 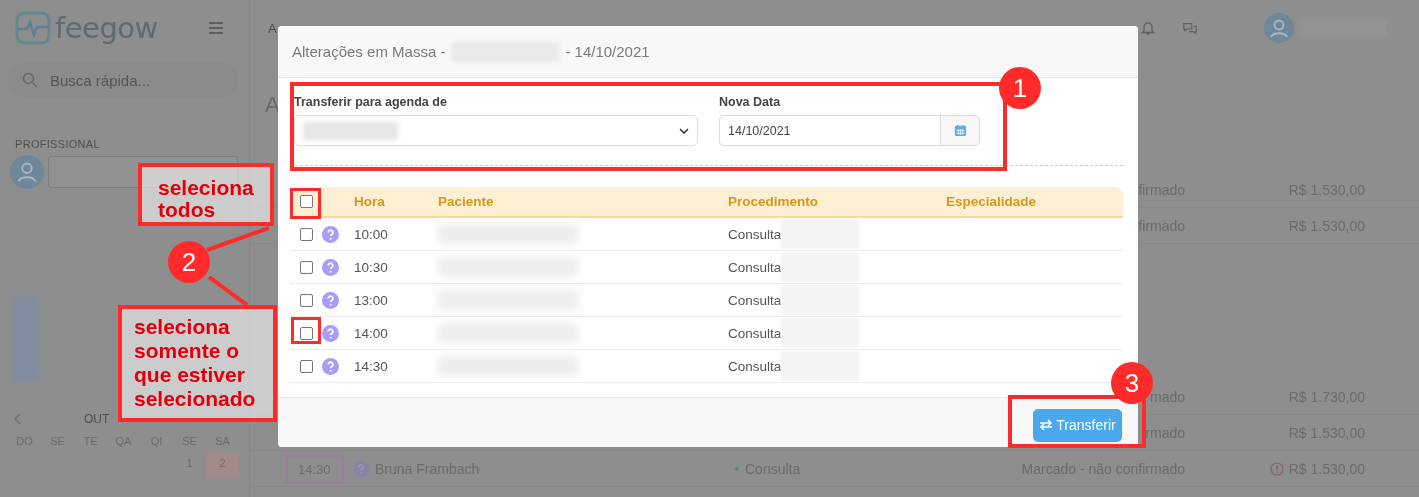 I want to click on column-header: Paciente, so click(x=466, y=201).